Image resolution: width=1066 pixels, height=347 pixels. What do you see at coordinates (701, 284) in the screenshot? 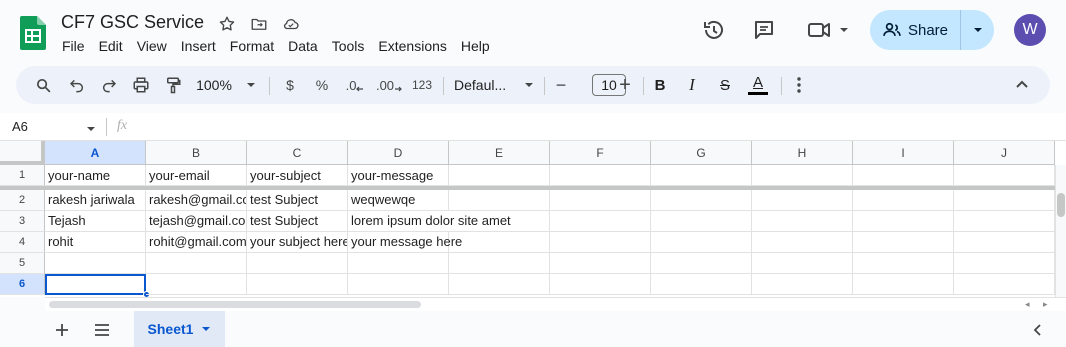
I see `cell-g6` at bounding box center [701, 284].